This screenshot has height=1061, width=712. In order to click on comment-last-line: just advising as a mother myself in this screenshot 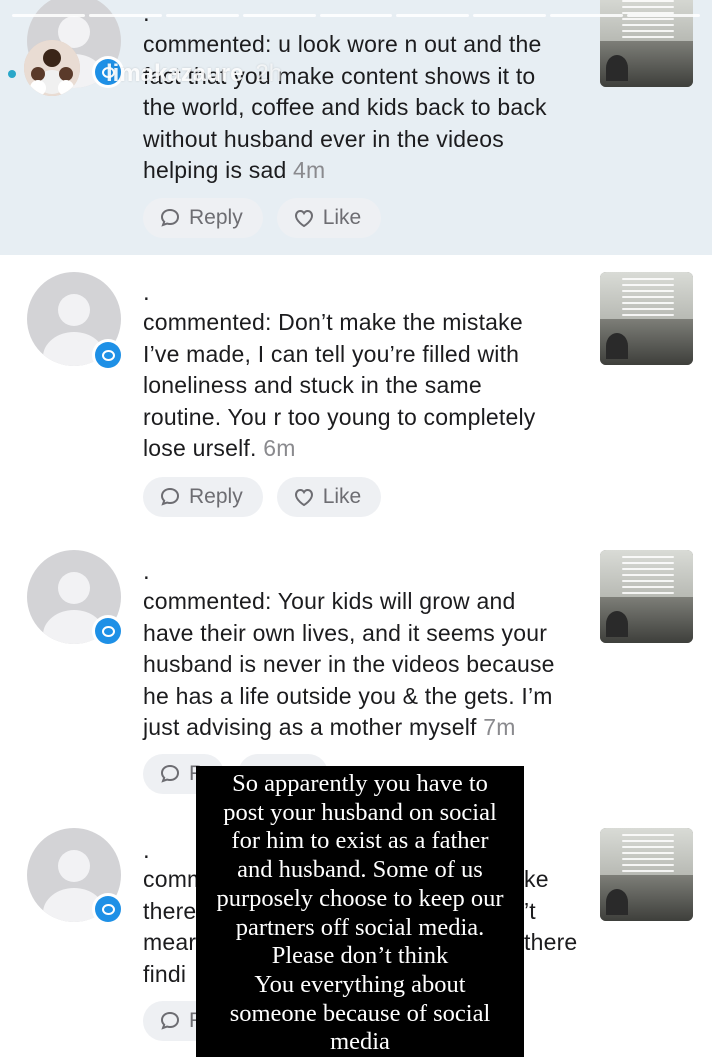, I will do `click(310, 727)`.